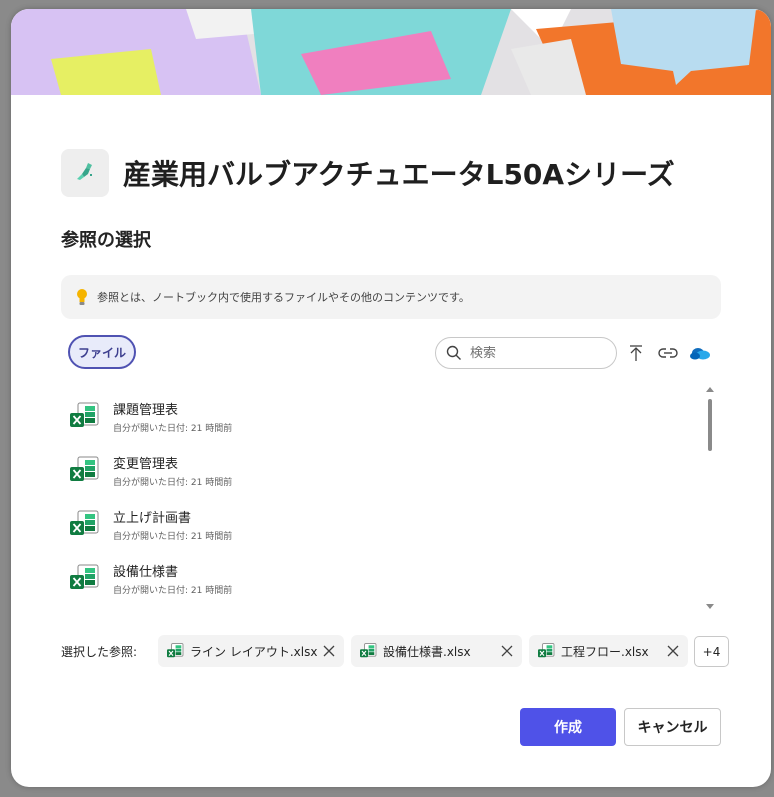 The height and width of the screenshot is (797, 774). Describe the element at coordinates (146, 410) in the screenshot. I see `file-name: 課題管理表` at that location.